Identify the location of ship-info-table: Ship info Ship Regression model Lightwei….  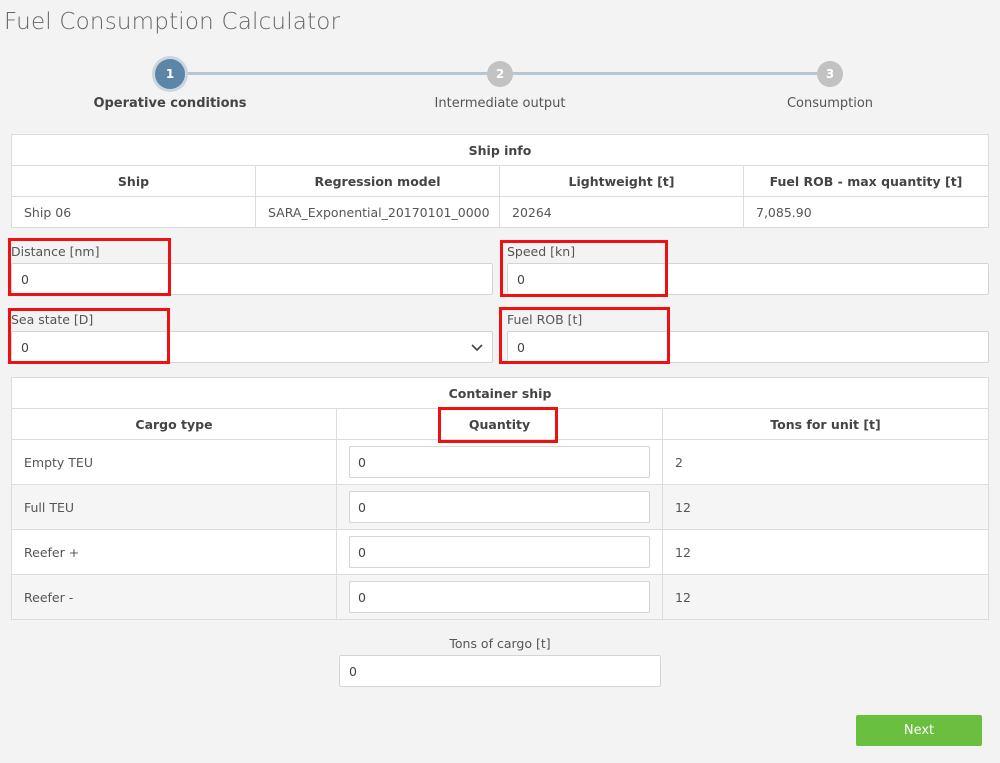
(500, 181).